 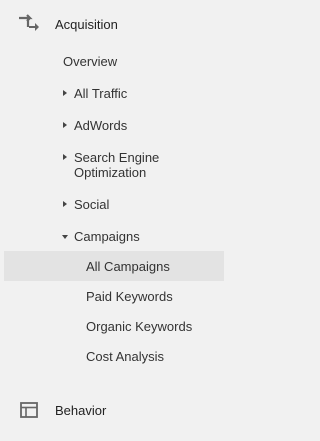 What do you see at coordinates (117, 157) in the screenshot?
I see `seo-label-line1: Search Engine` at bounding box center [117, 157].